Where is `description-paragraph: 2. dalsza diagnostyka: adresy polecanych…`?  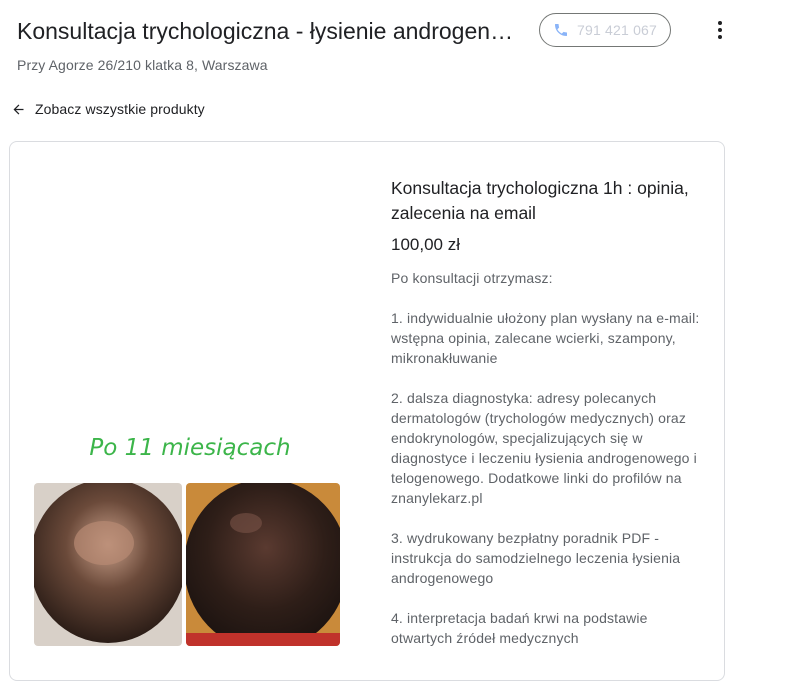
description-paragraph: 2. dalsza diagnostyka: adresy polecanych… is located at coordinates (544, 448).